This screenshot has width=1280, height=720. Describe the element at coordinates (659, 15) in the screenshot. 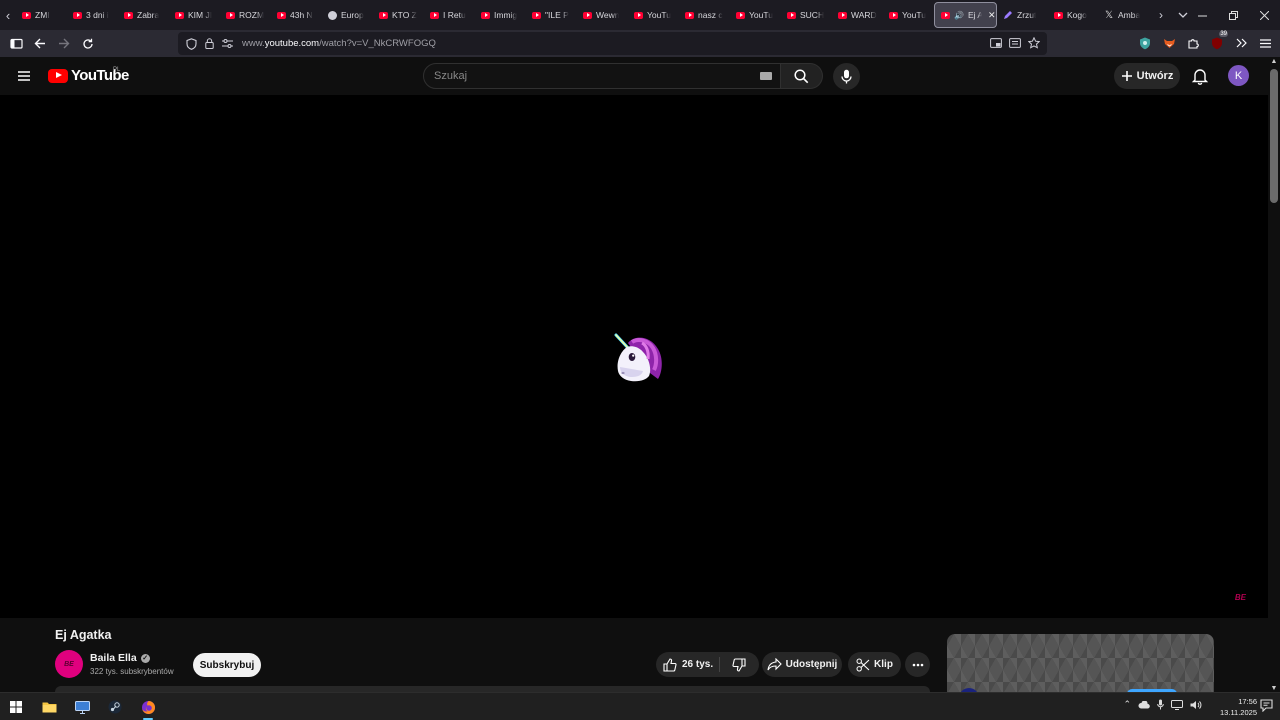

I see `tab-title: YouTu` at that location.